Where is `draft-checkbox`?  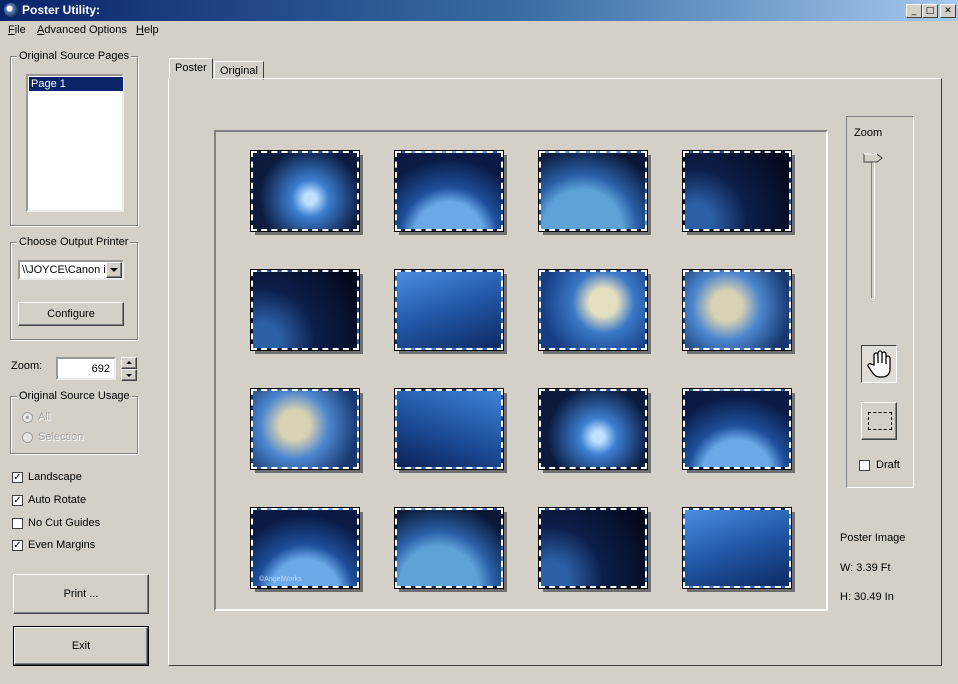 draft-checkbox is located at coordinates (864, 465).